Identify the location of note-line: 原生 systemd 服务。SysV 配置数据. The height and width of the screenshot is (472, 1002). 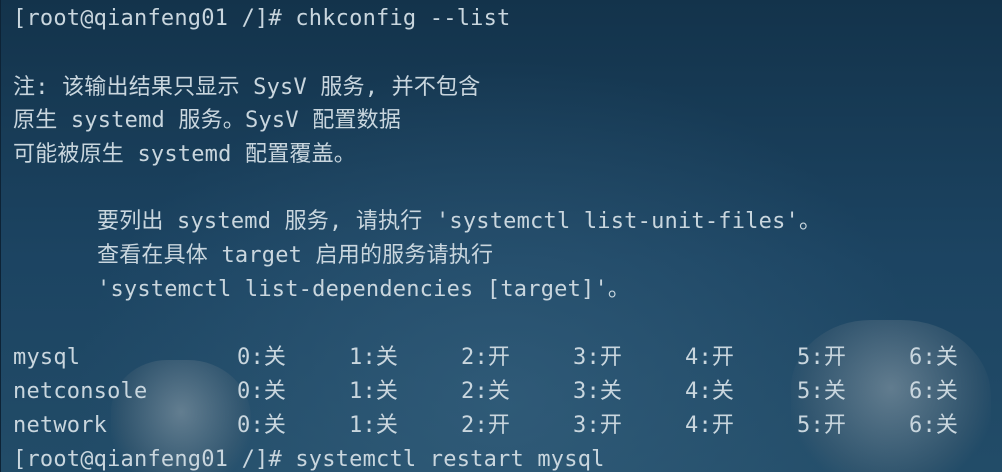
(207, 120).